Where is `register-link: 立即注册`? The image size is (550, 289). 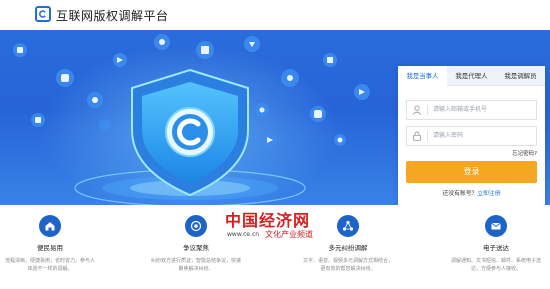
register-link: 立即注册 is located at coordinates (488, 194).